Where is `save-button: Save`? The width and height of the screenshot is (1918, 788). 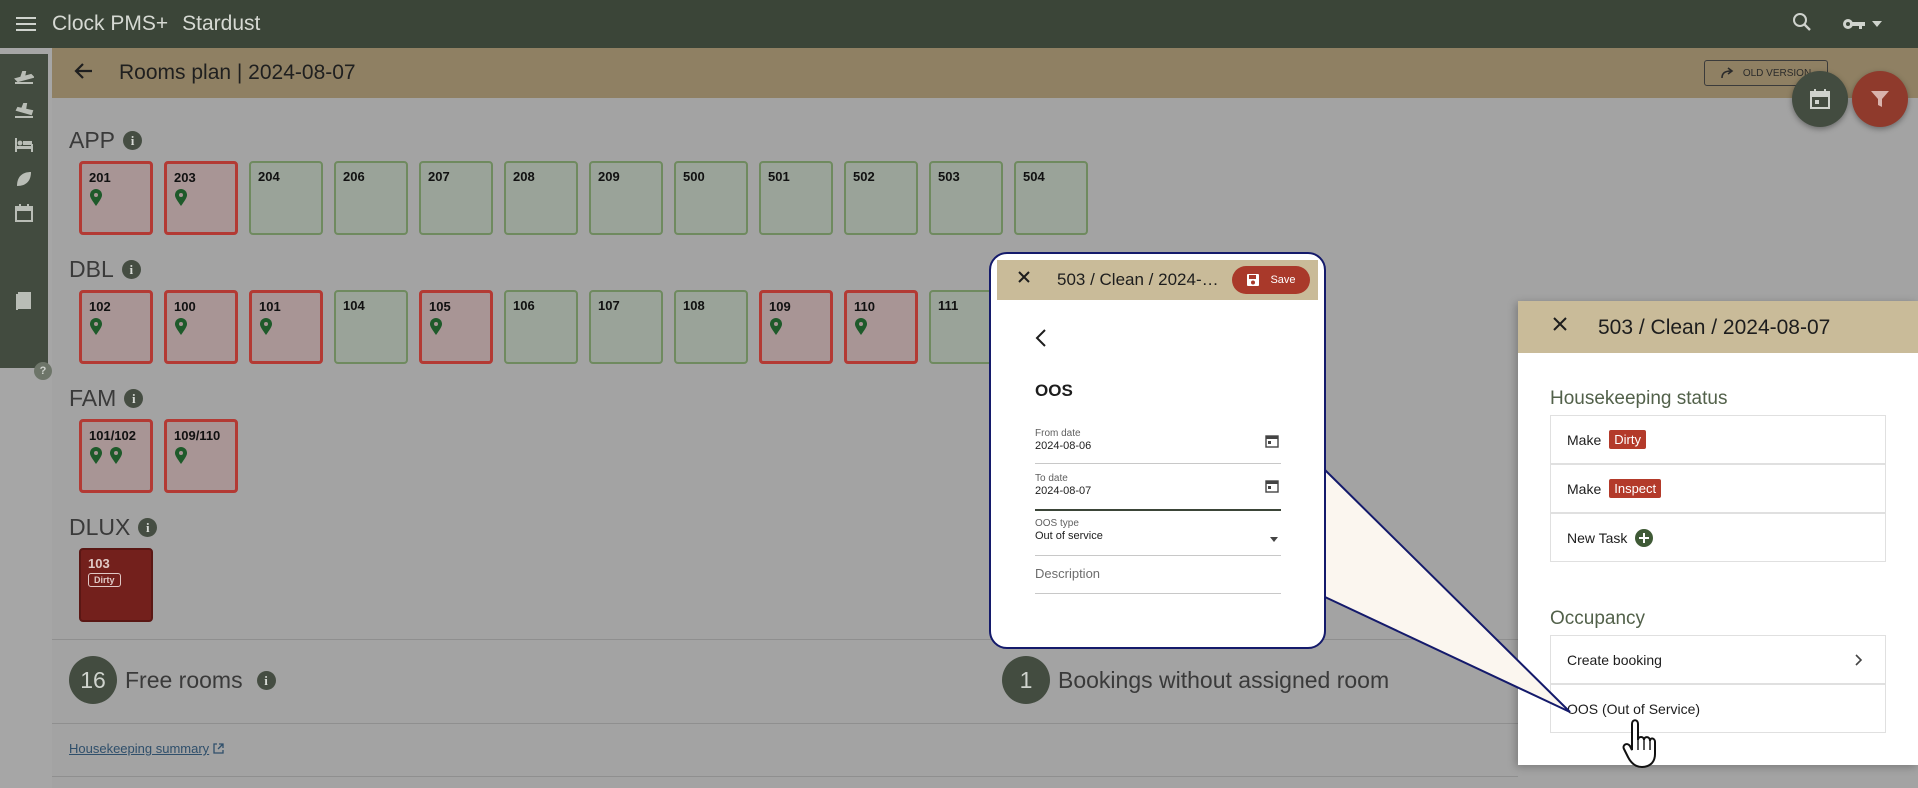 save-button: Save is located at coordinates (1271, 280).